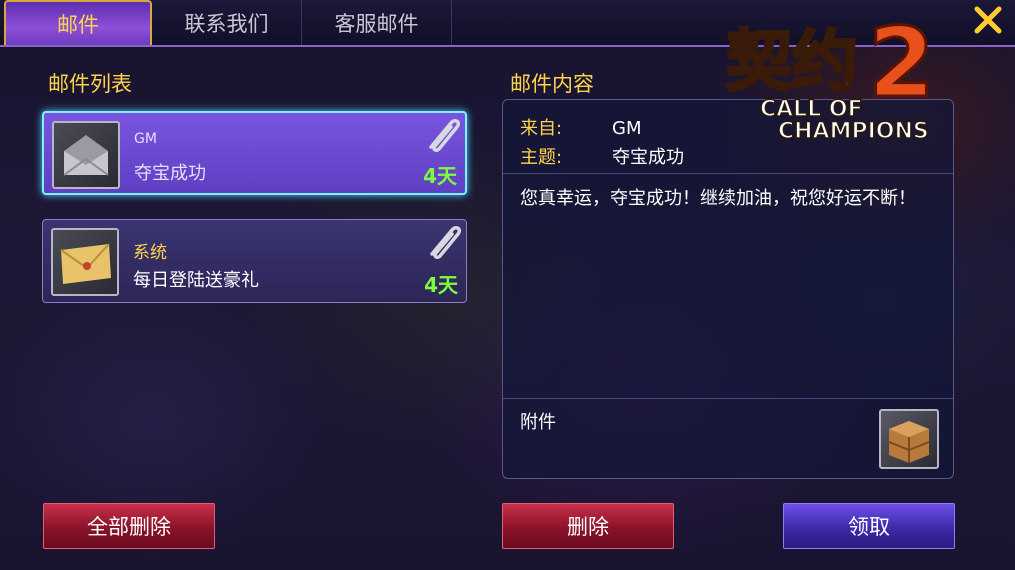  I want to click on mail-open-icon, so click(86, 155).